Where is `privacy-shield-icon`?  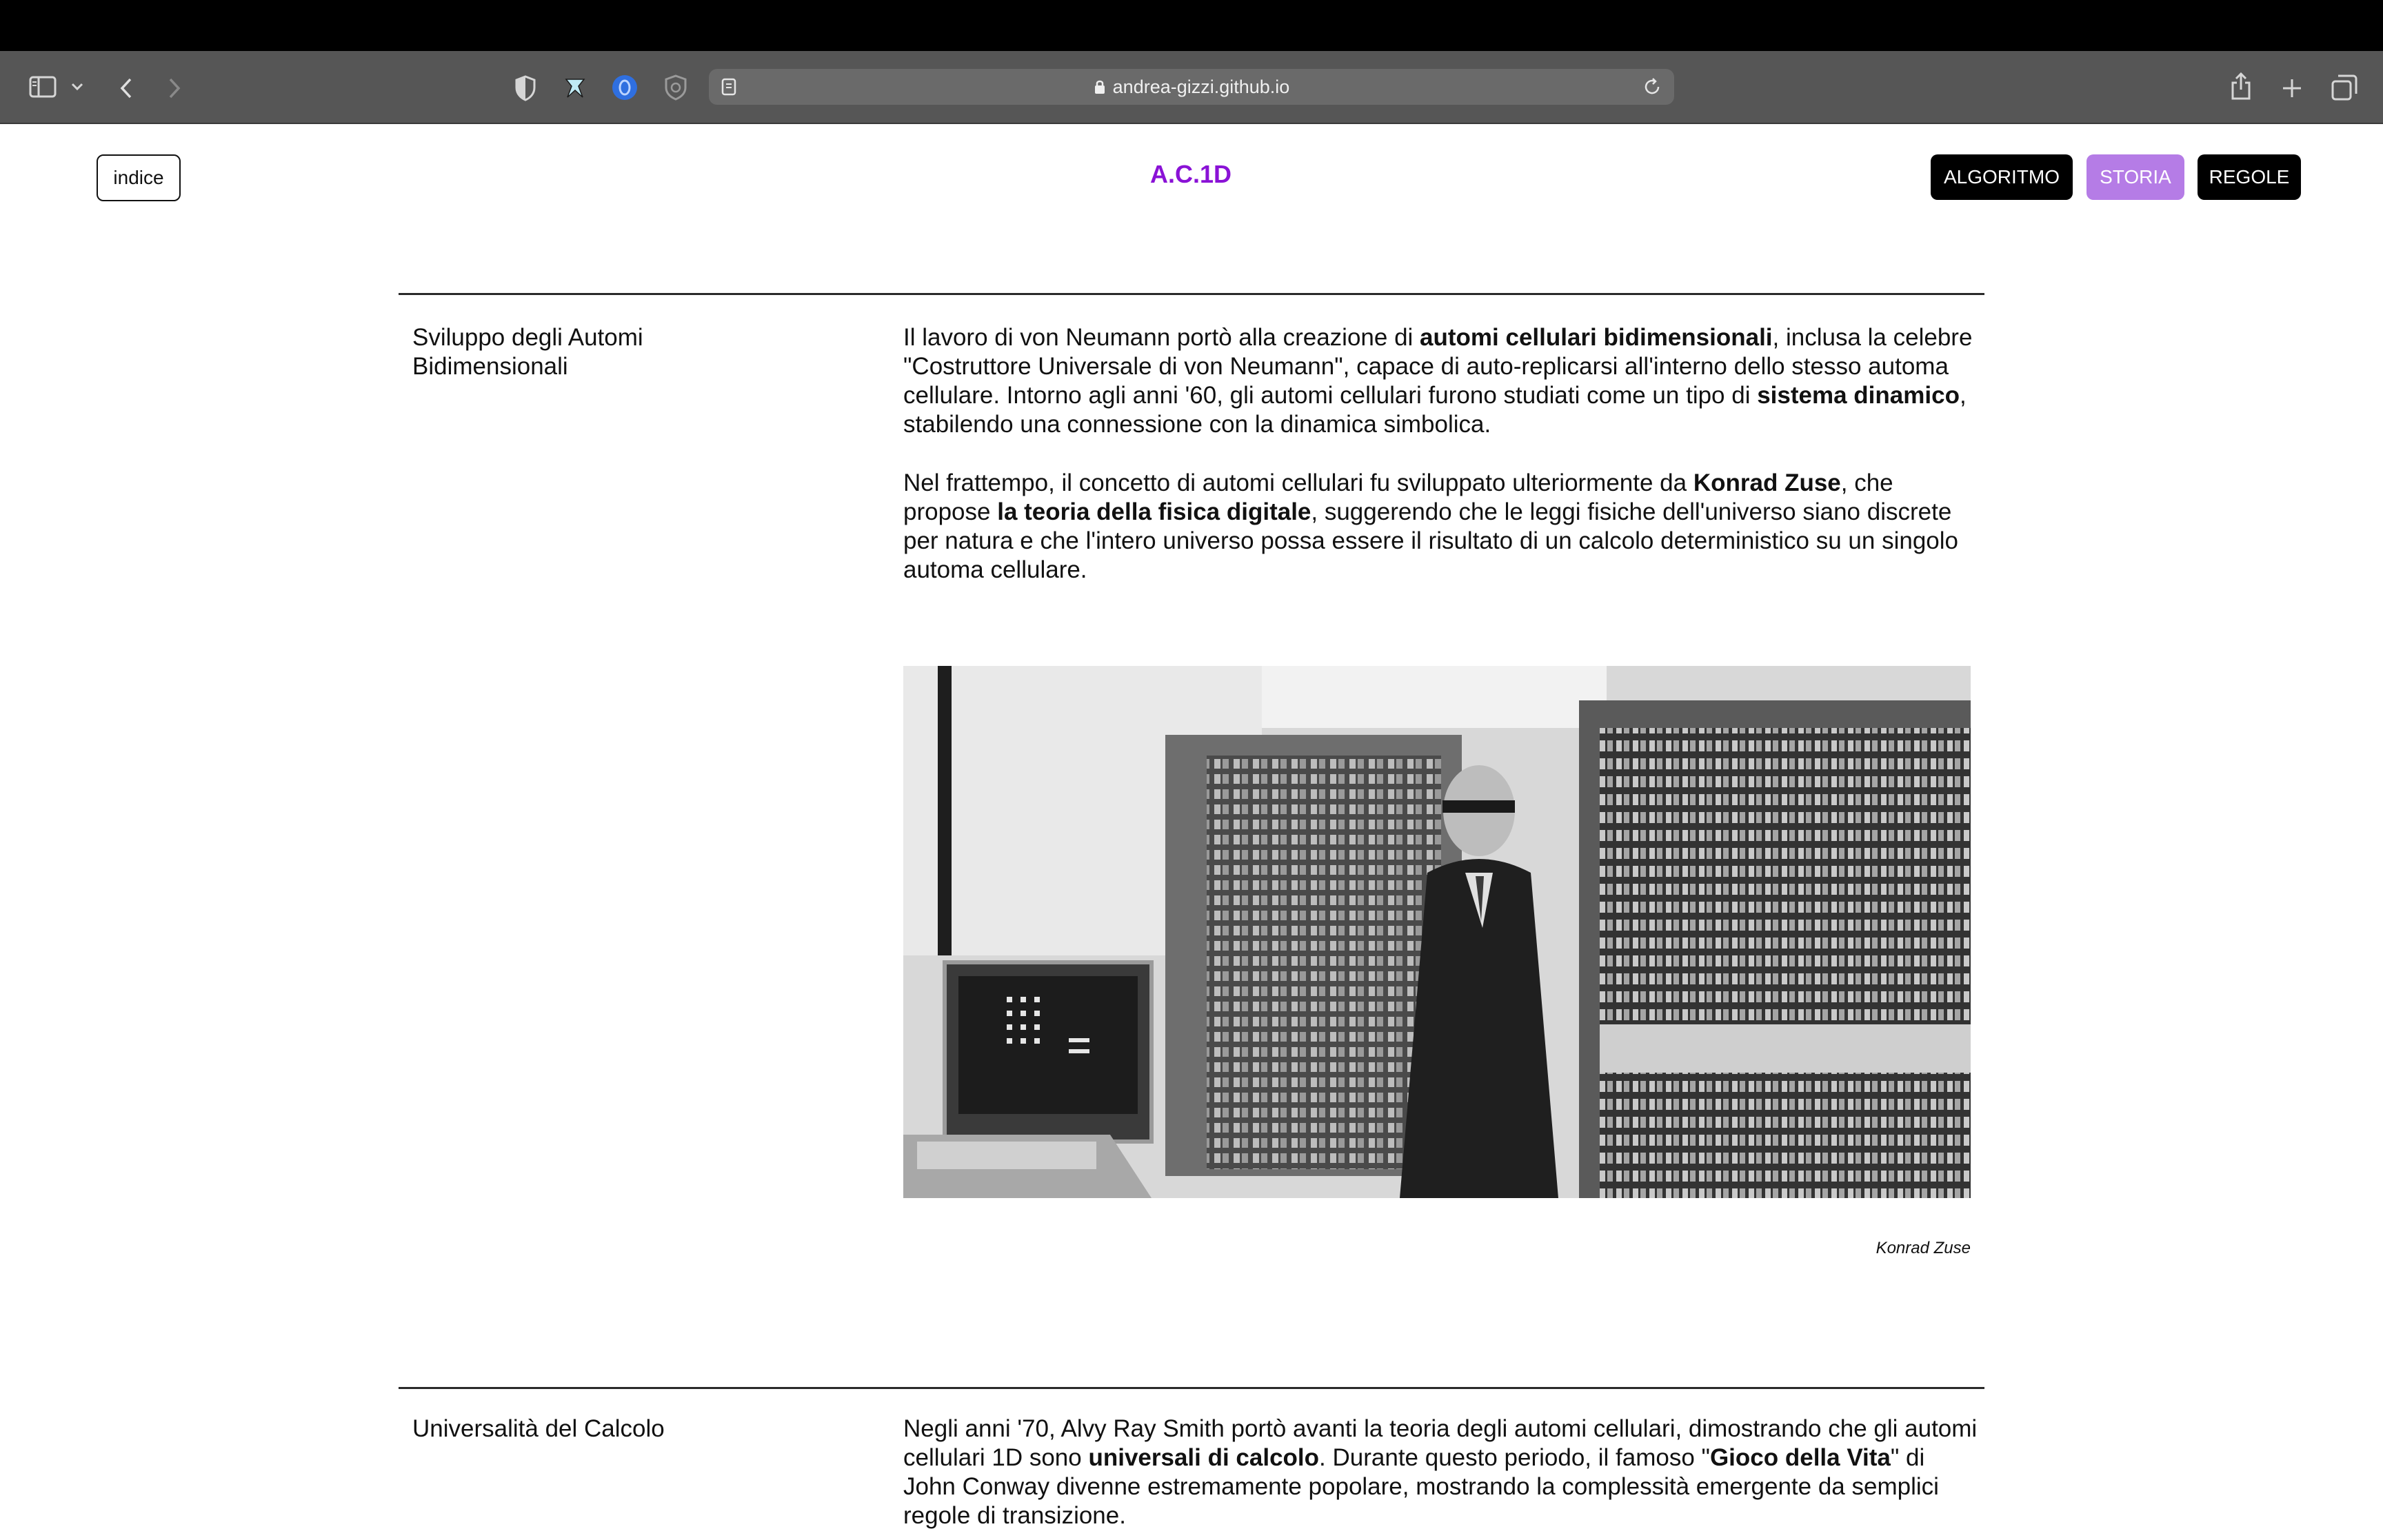
privacy-shield-icon is located at coordinates (676, 88).